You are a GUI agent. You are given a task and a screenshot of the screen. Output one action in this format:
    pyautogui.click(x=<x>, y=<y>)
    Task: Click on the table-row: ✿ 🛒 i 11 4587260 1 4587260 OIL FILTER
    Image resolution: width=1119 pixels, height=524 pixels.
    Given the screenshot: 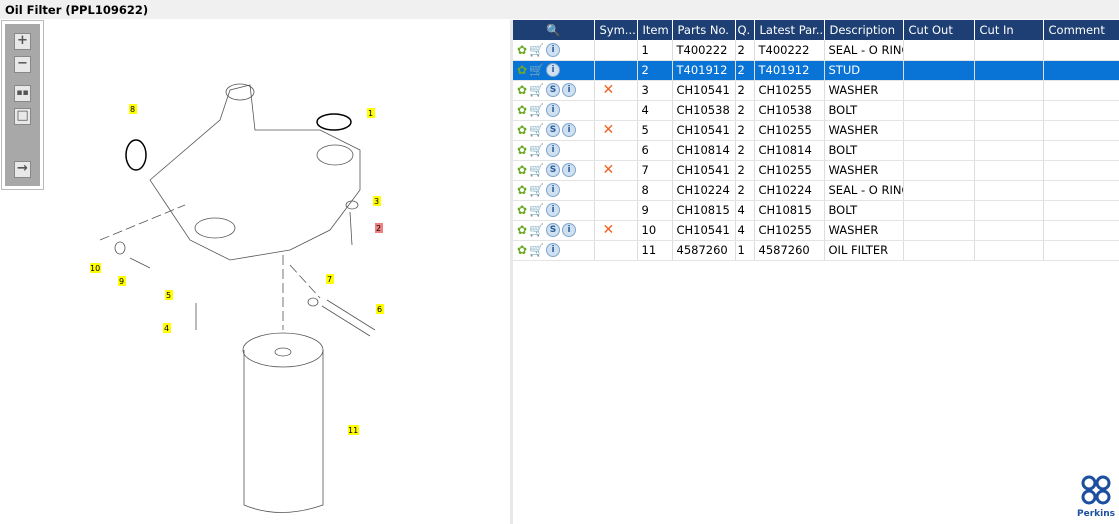 What is the action you would take?
    pyautogui.click(x=816, y=250)
    